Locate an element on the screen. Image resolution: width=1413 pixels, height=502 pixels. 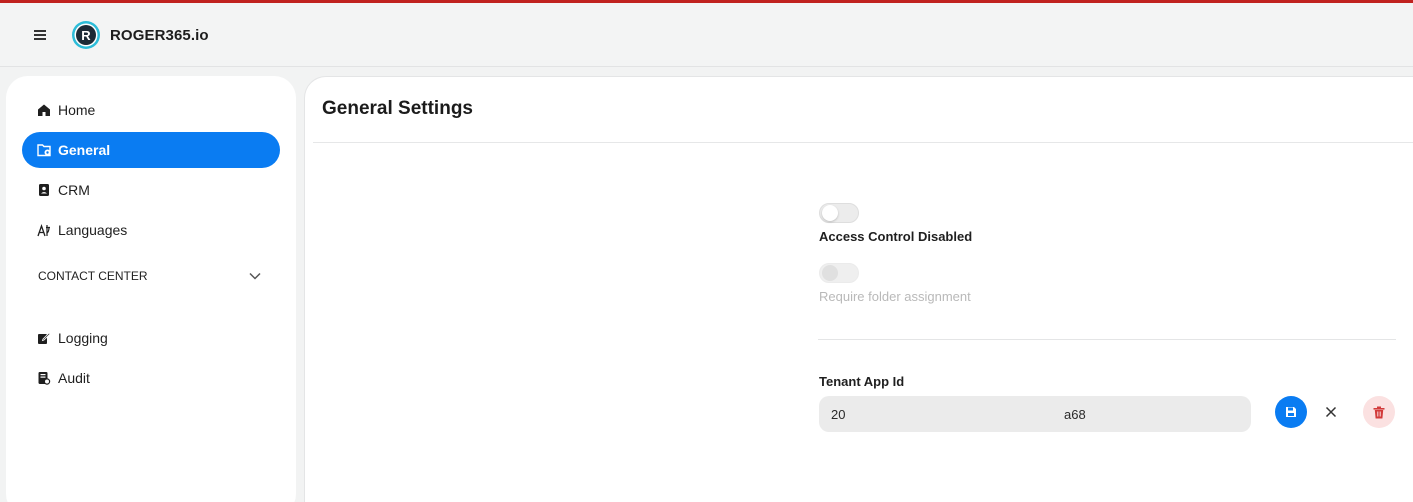
cancel-button is located at coordinates (1331, 412).